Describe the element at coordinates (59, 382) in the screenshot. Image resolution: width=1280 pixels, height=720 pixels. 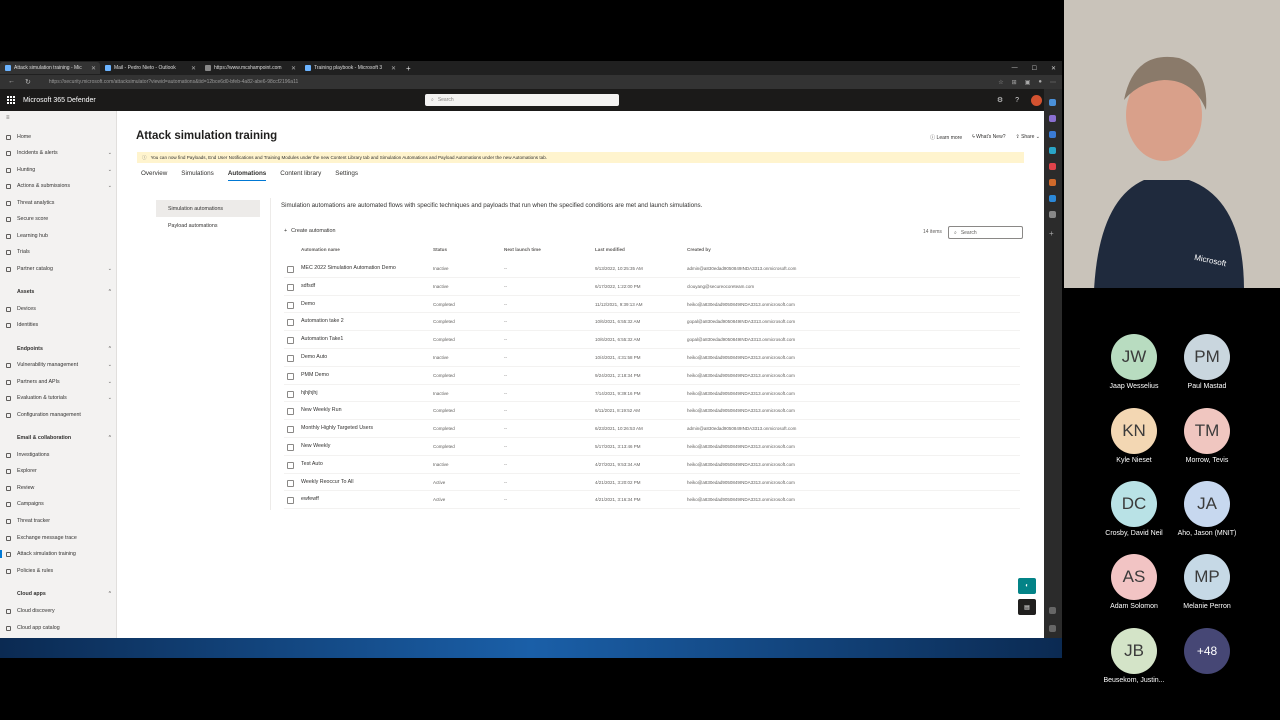
I see `sidebar-item: Partners and APIs ⌄` at that location.